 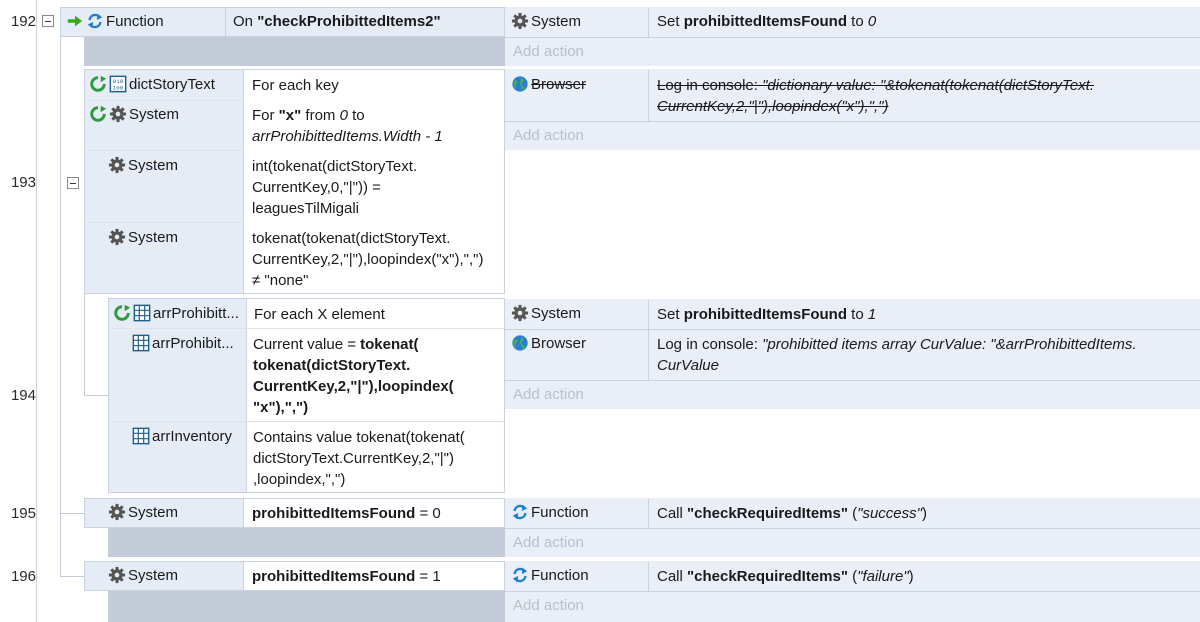 I want to click on e194-action1: Set prohibittedItemsFound to 1, so click(x=766, y=314).